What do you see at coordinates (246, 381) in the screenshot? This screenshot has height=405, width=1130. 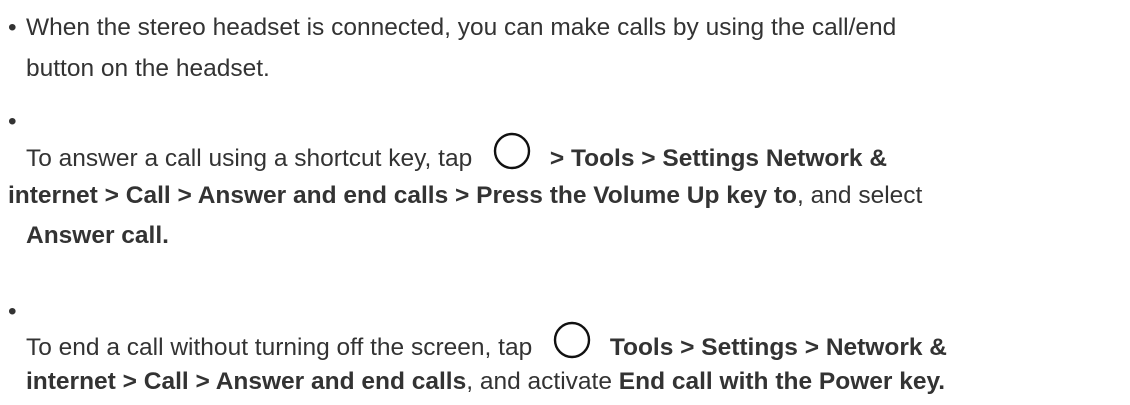 I see `item-3-path-bold-2: internet > Call > Answer and end calls` at bounding box center [246, 381].